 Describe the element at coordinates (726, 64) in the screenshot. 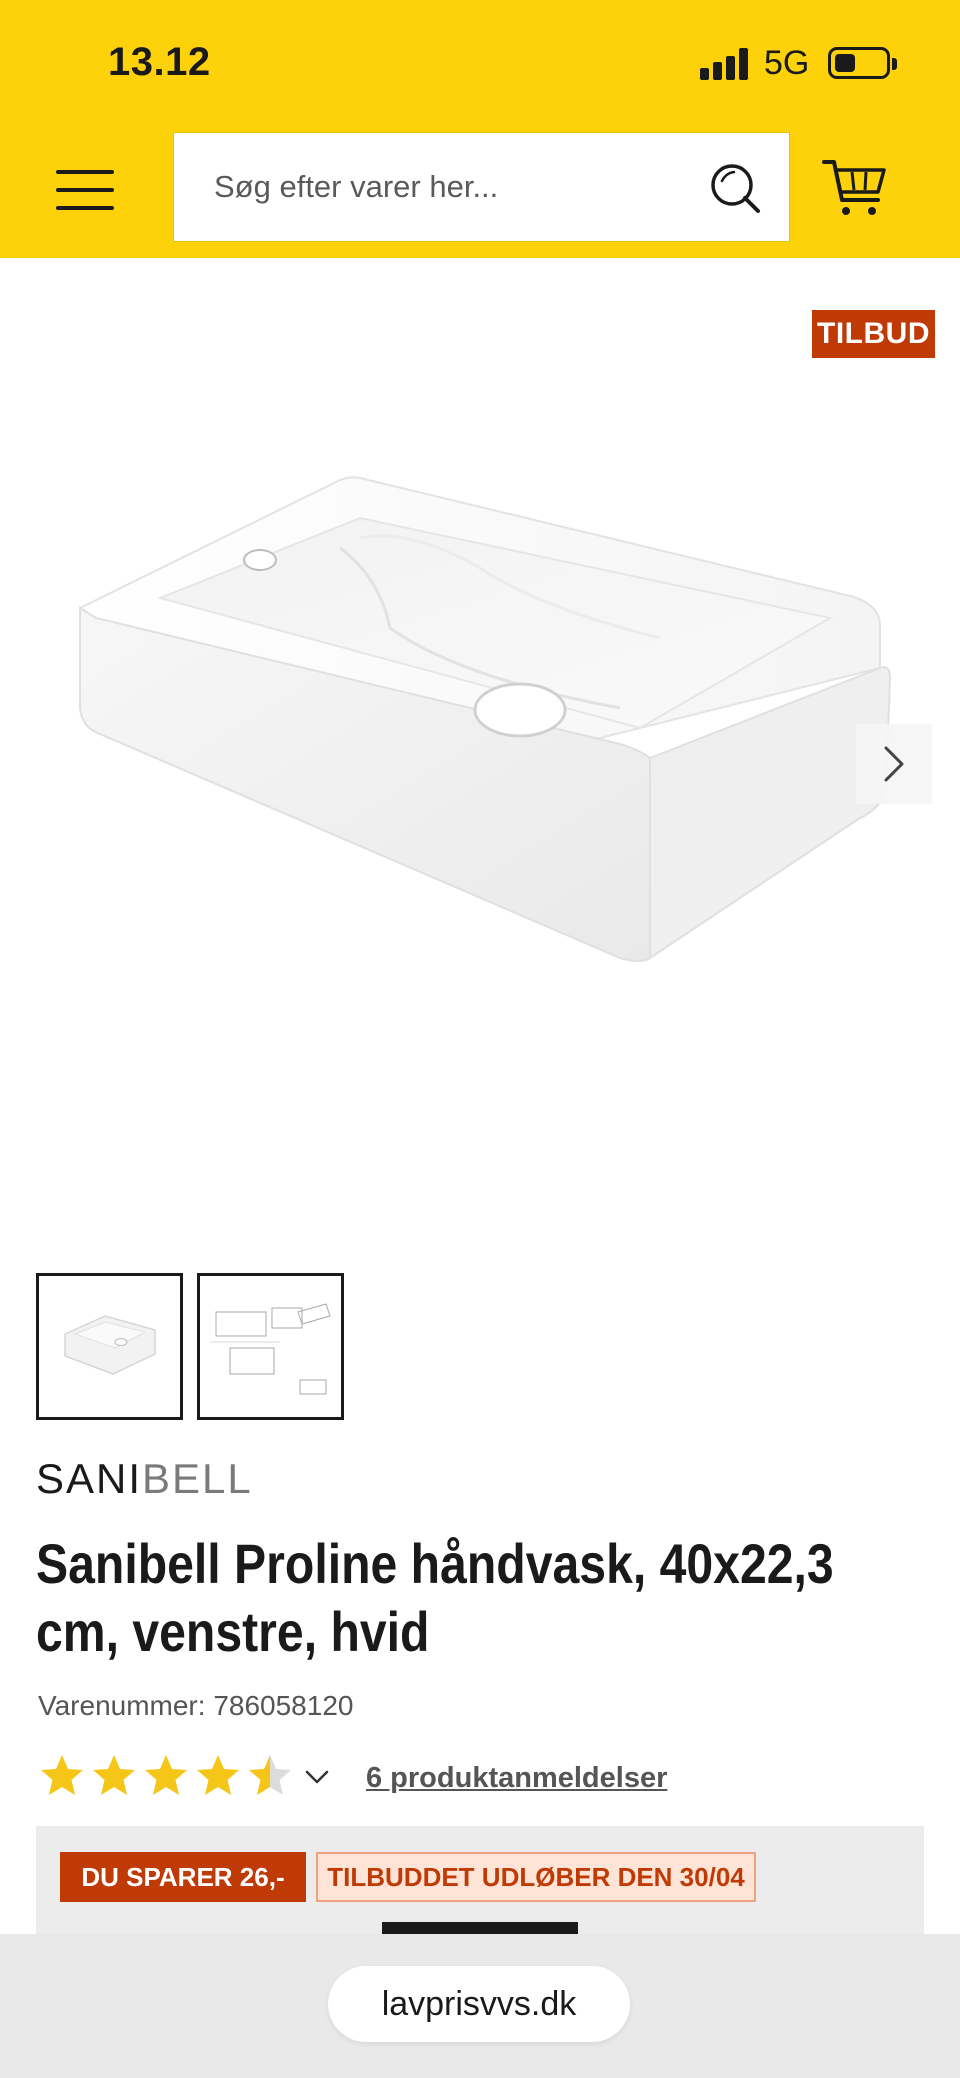

I see `signal-icon` at that location.